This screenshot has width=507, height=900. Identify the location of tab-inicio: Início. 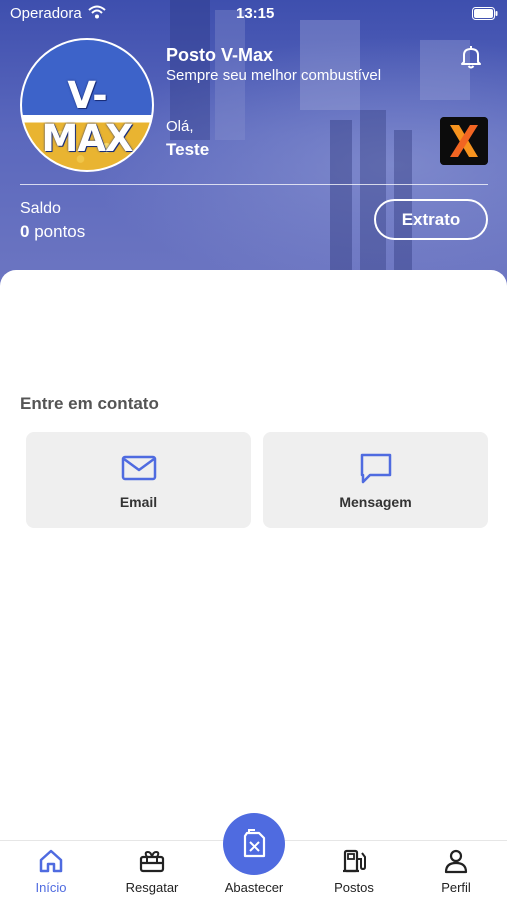
(51, 870).